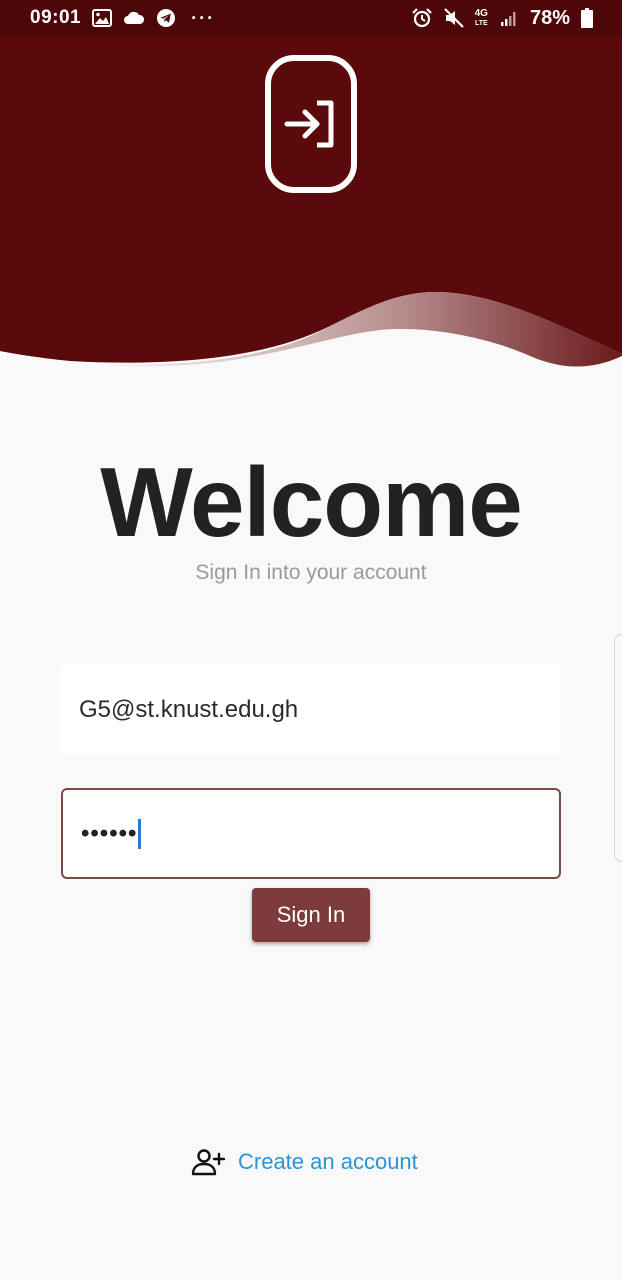 This screenshot has height=1280, width=622. What do you see at coordinates (618, 748) in the screenshot?
I see `edge-panel-handle` at bounding box center [618, 748].